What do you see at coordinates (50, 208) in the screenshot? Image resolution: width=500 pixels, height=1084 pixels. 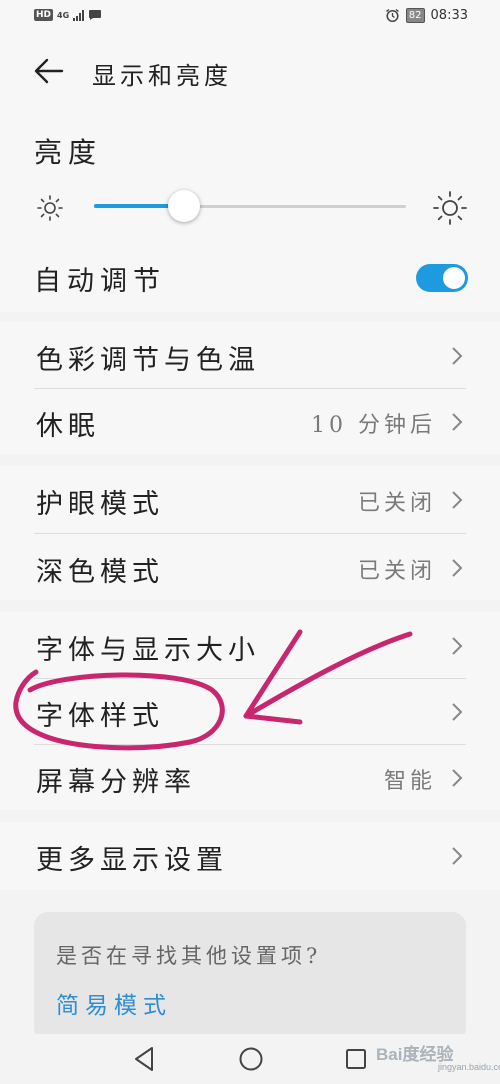 I see `brightness-low-icon` at bounding box center [50, 208].